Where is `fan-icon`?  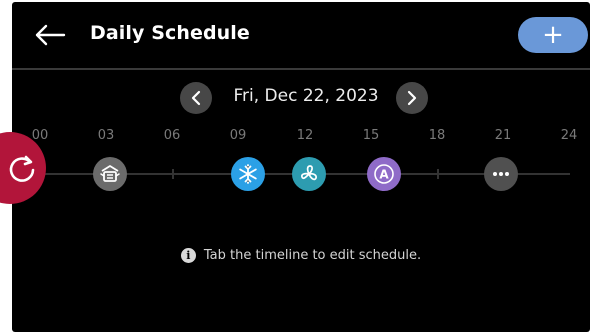 fan-icon is located at coordinates (309, 173).